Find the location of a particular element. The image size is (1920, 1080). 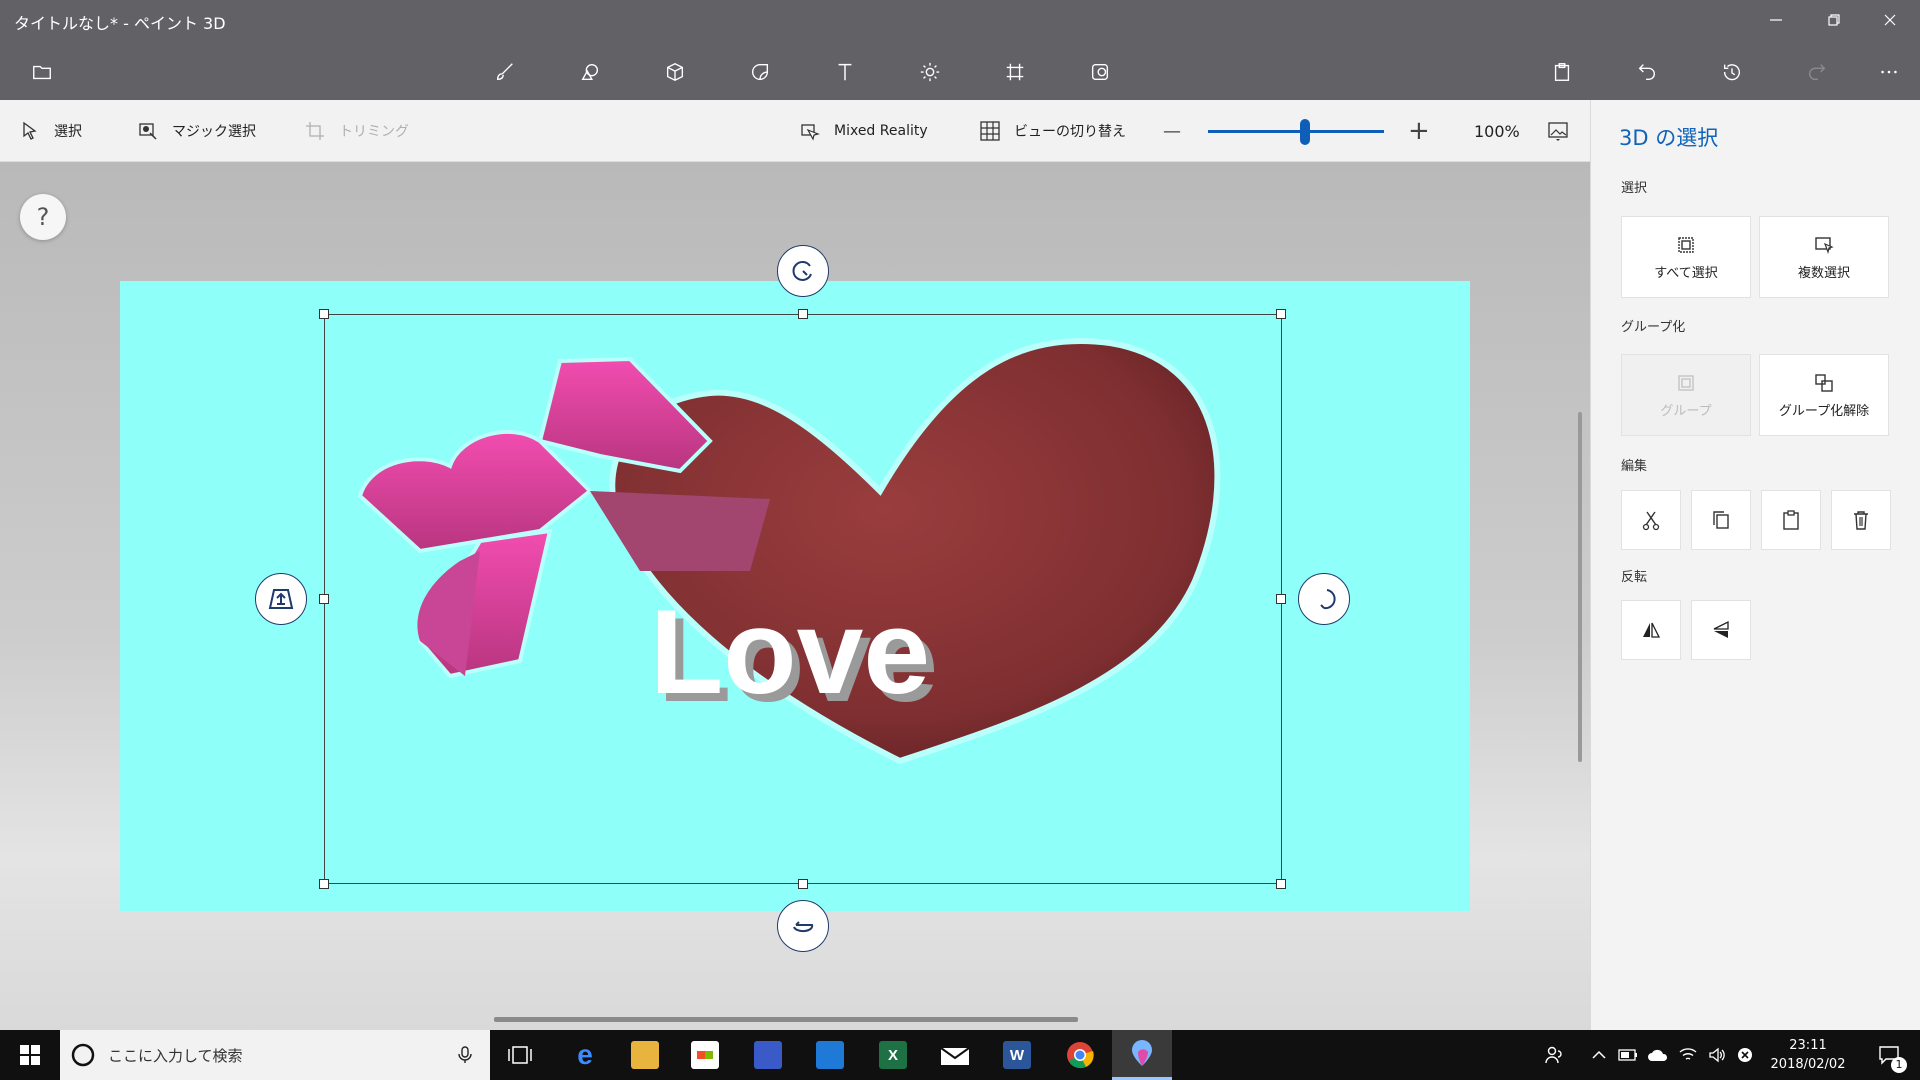

magic-select-label: マジック選択 is located at coordinates (214, 132).